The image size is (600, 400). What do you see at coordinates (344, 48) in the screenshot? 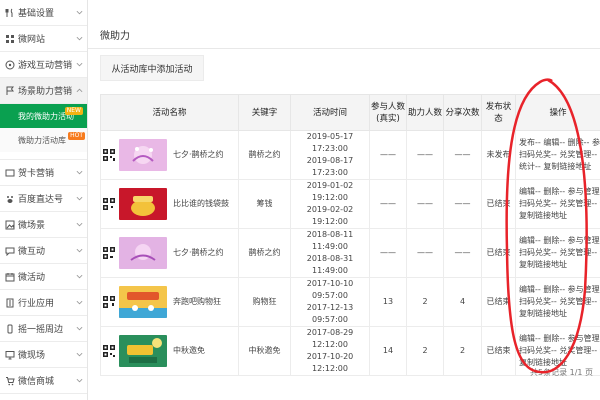
I see `divider` at bounding box center [344, 48].